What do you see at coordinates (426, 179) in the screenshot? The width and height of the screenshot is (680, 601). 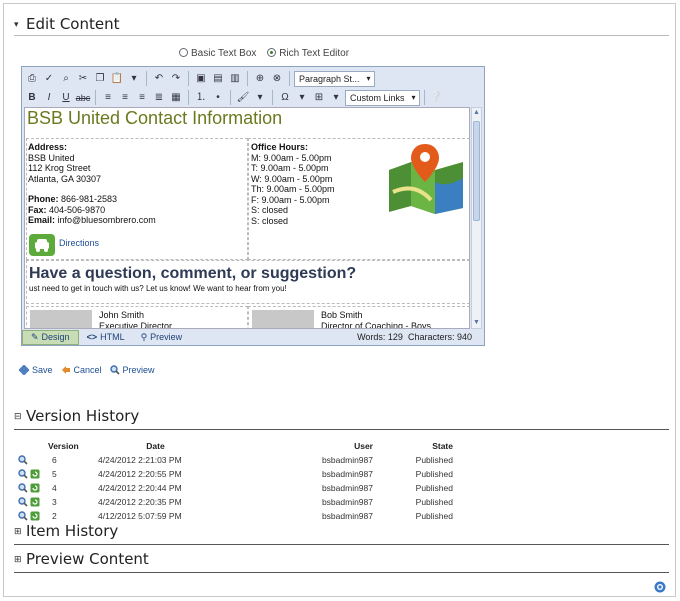 I see `map-pin-icon` at bounding box center [426, 179].